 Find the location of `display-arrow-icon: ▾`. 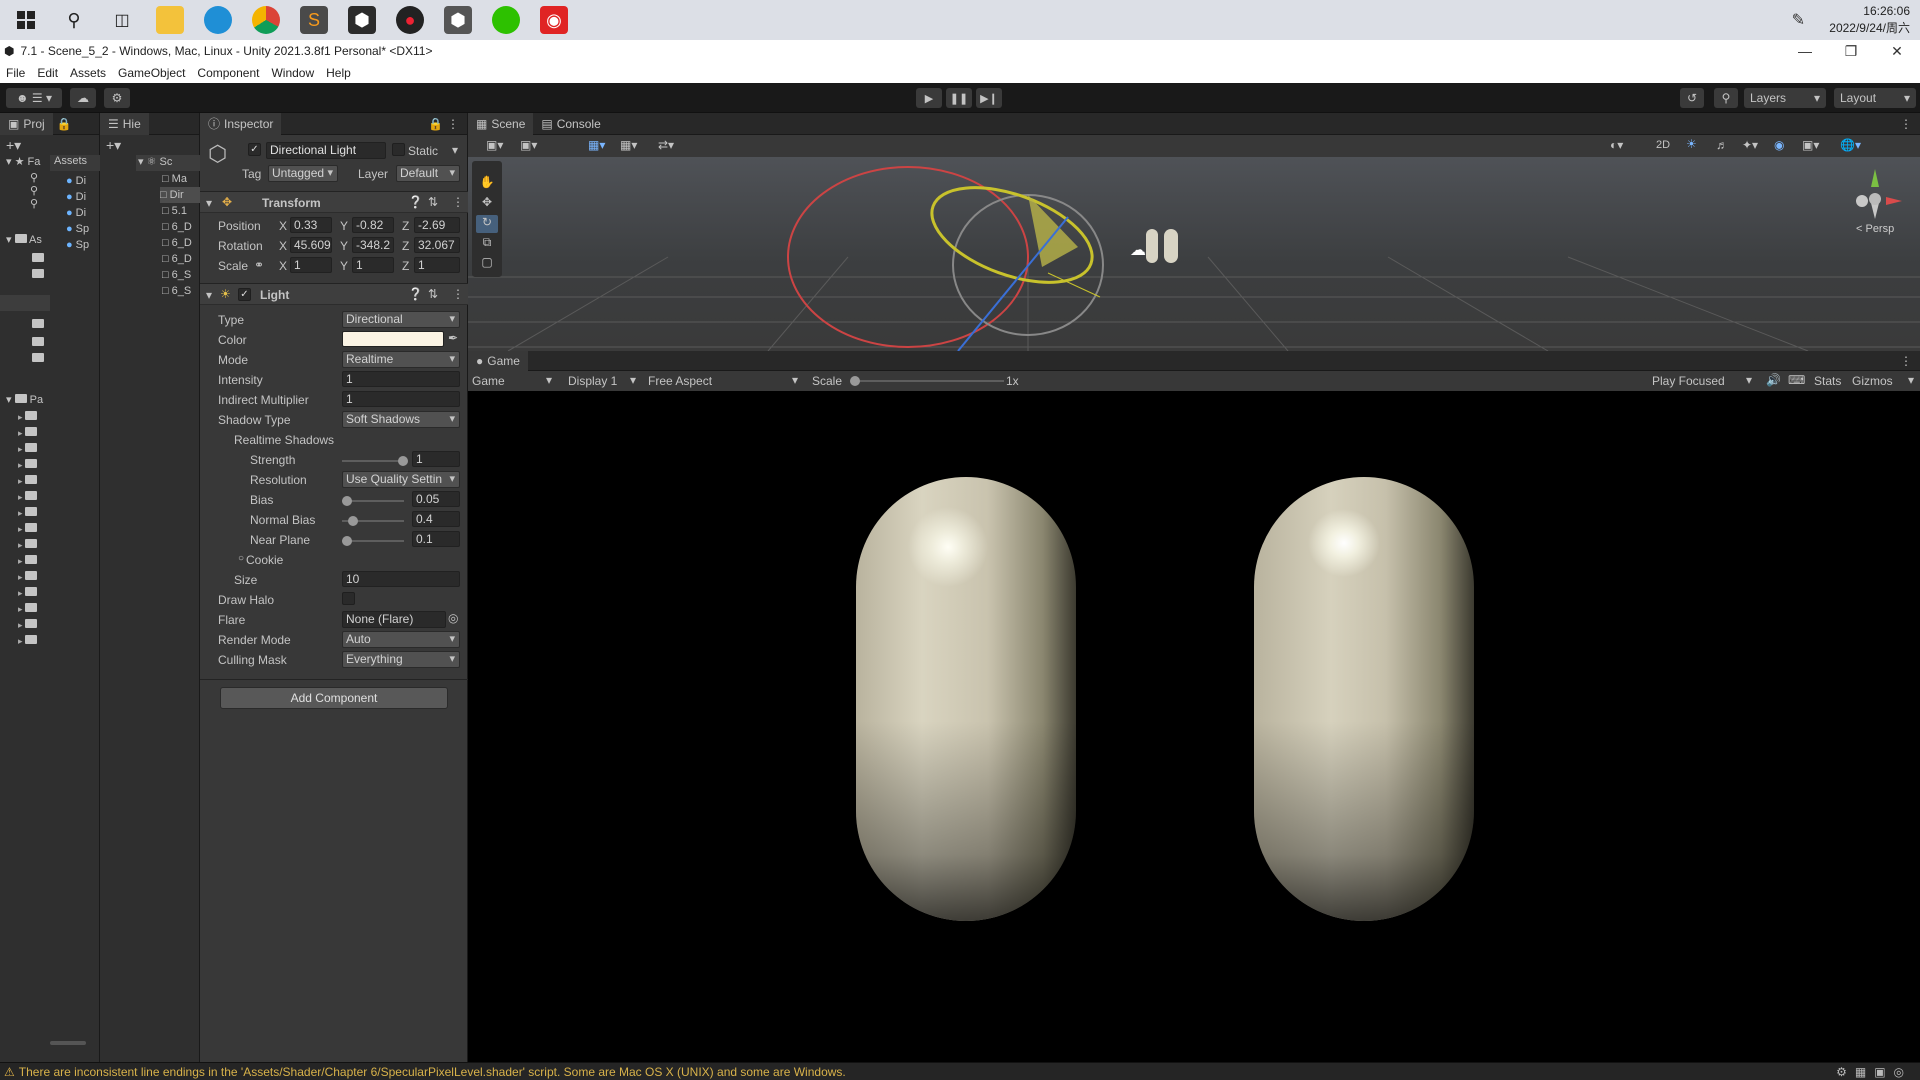

display-arrow-icon: ▾ is located at coordinates (633, 380).